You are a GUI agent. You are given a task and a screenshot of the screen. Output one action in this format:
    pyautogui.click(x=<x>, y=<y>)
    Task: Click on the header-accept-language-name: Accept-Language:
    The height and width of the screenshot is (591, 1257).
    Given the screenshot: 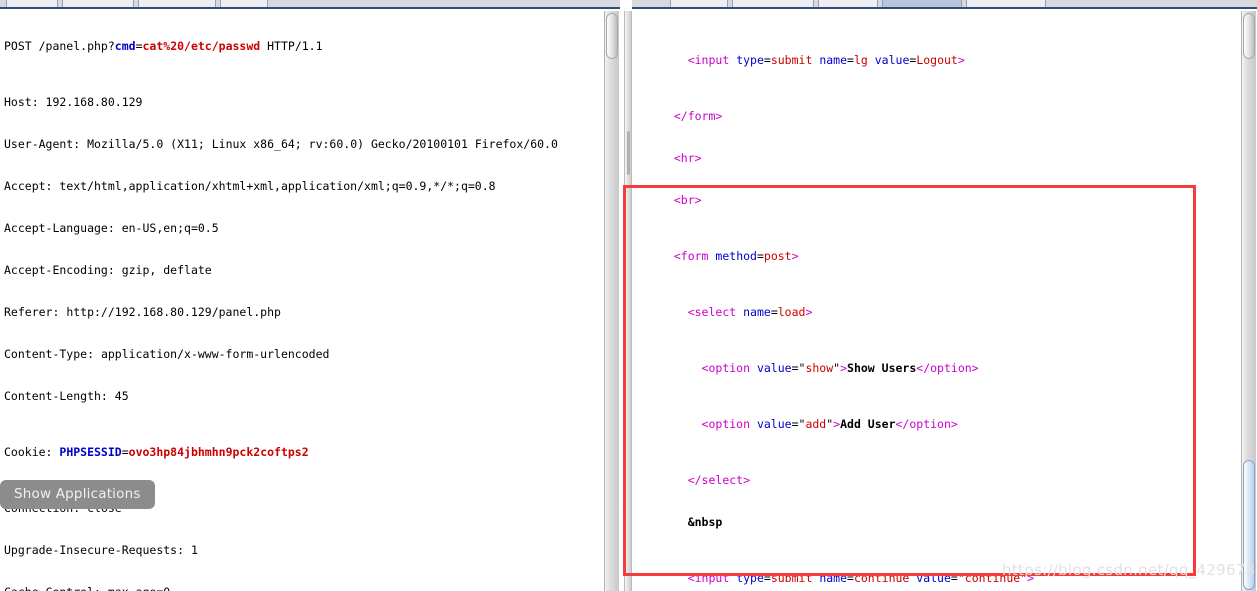 What is the action you would take?
    pyautogui.click(x=63, y=228)
    